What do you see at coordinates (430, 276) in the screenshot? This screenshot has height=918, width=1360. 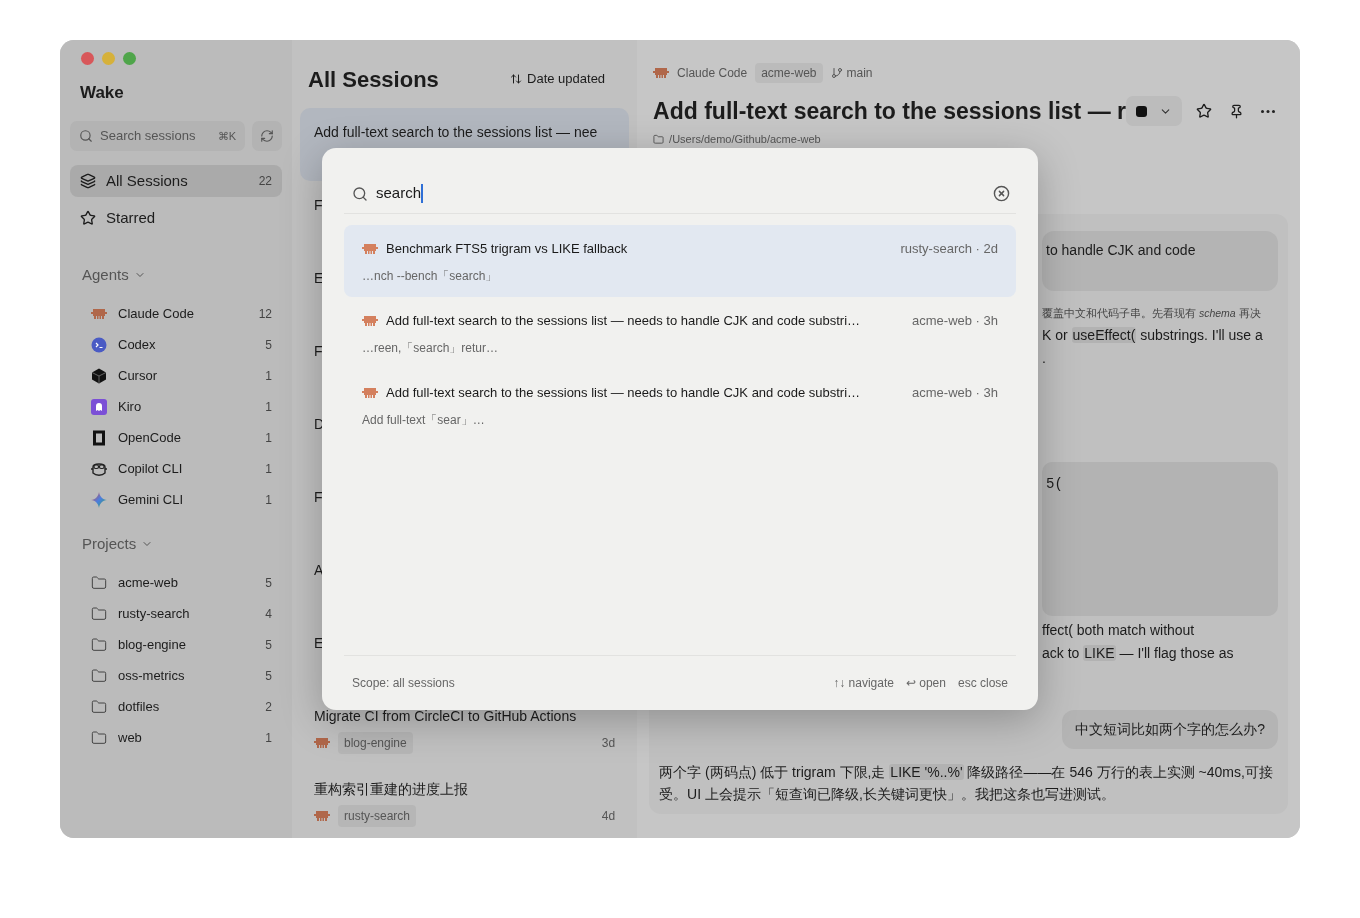 I see `result-snippet: …nch --bench「search」` at bounding box center [430, 276].